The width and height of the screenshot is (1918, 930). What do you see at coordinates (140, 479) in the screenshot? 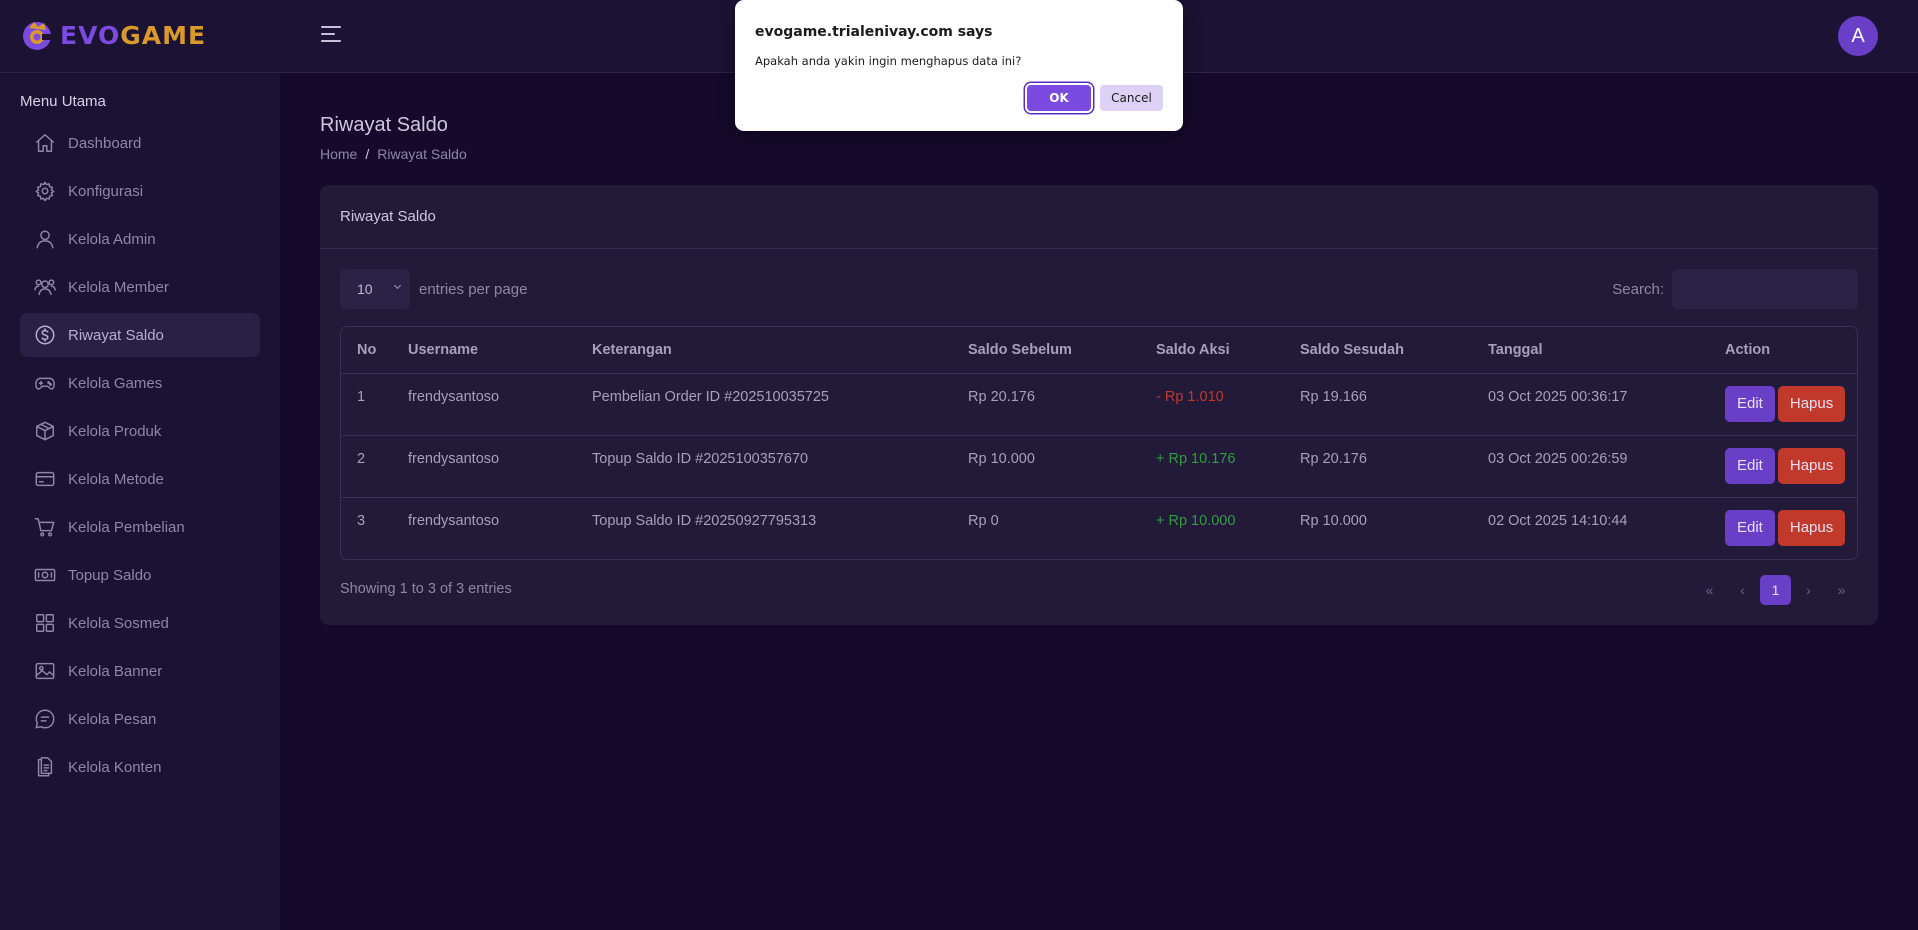
I see `sidebar-item-kelola-metode: Kelola Metode` at bounding box center [140, 479].